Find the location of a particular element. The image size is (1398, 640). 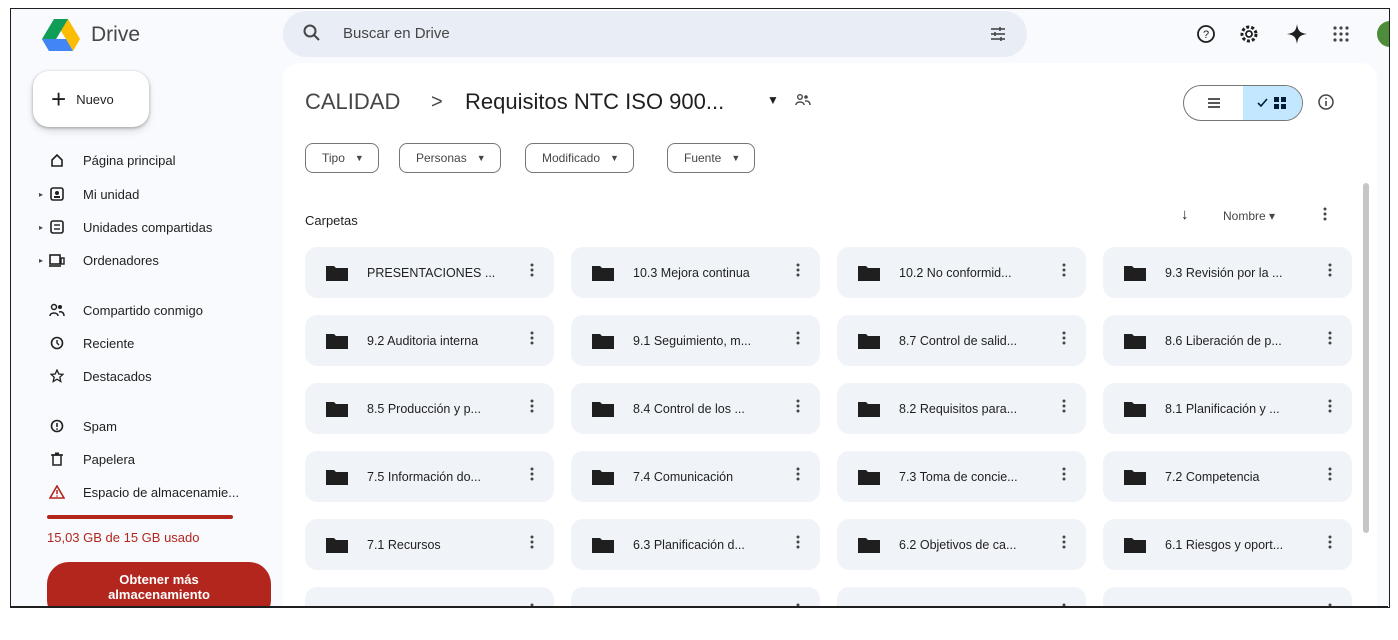

get-more-storage-button: Obtener más almacenamiento is located at coordinates (159, 584).